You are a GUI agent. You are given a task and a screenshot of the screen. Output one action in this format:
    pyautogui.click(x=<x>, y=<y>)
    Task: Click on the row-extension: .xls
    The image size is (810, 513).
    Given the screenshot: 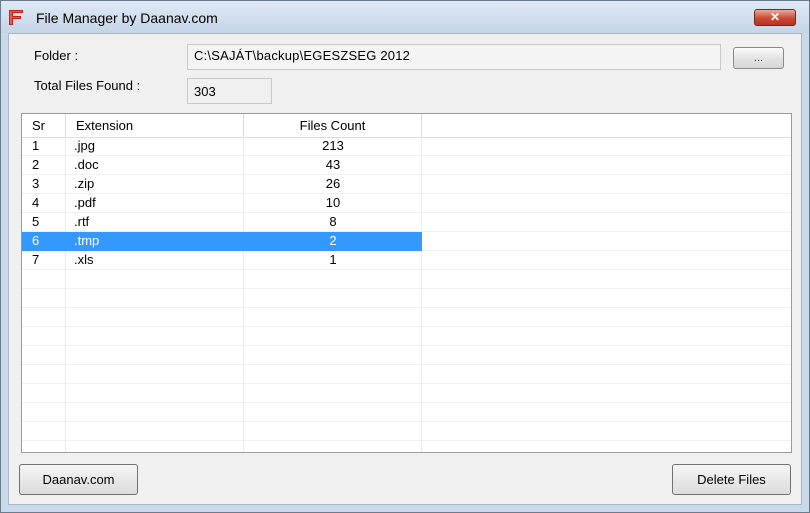 What is the action you would take?
    pyautogui.click(x=84, y=259)
    